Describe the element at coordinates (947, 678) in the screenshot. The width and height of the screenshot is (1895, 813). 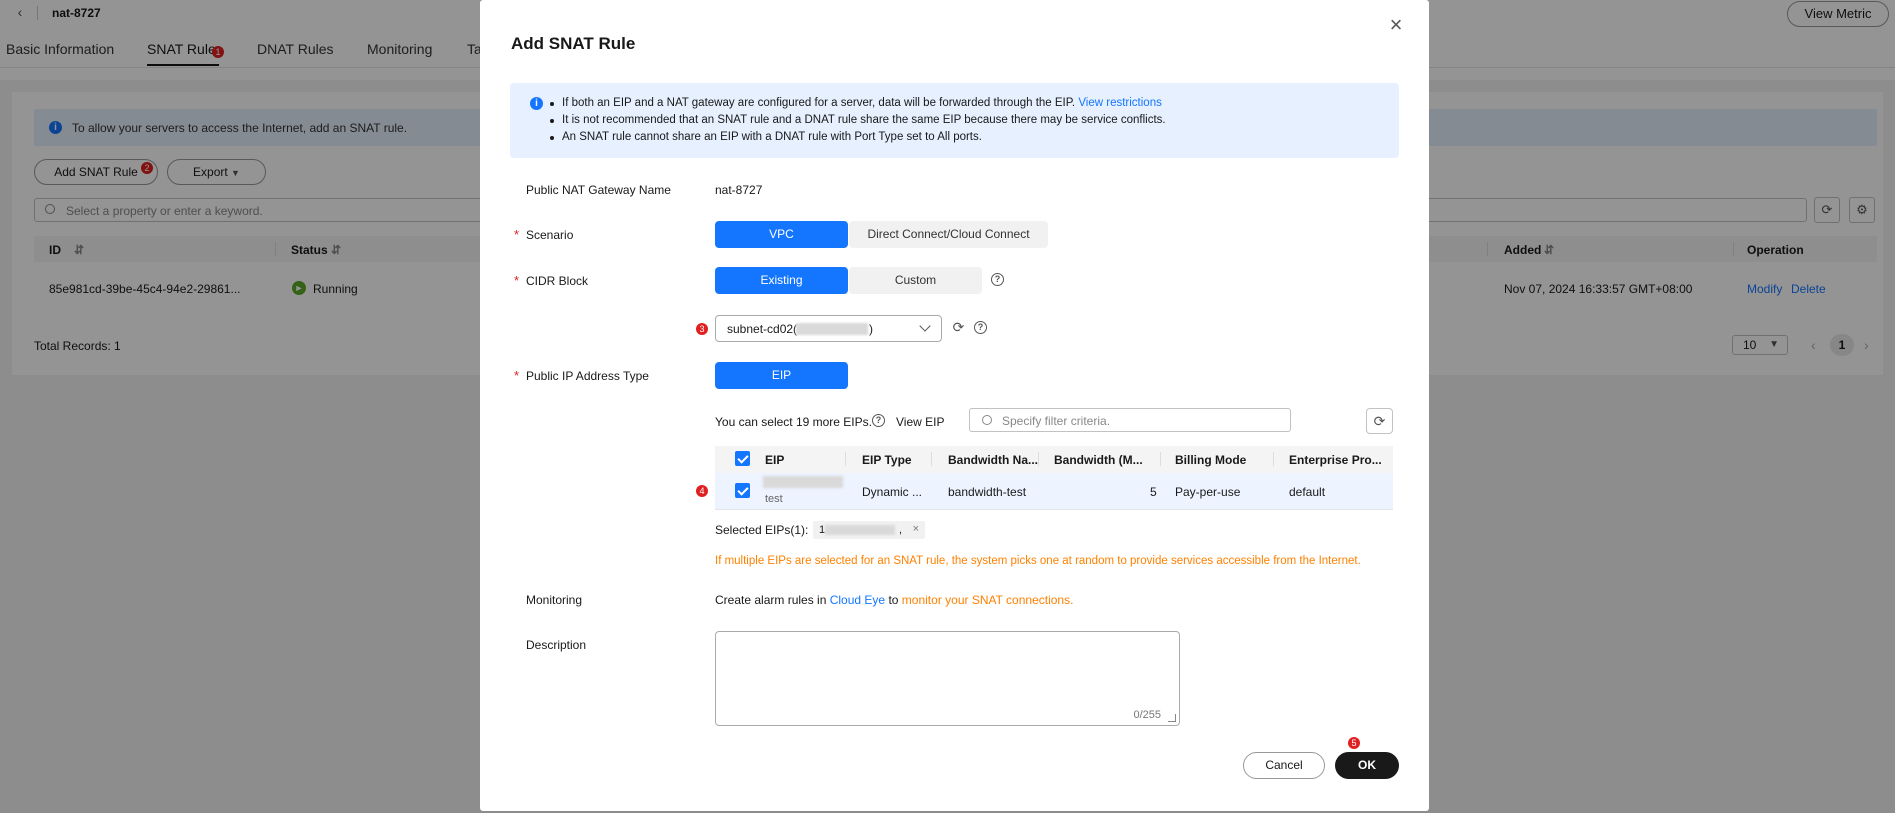
I see `description-textarea: 0/255` at that location.